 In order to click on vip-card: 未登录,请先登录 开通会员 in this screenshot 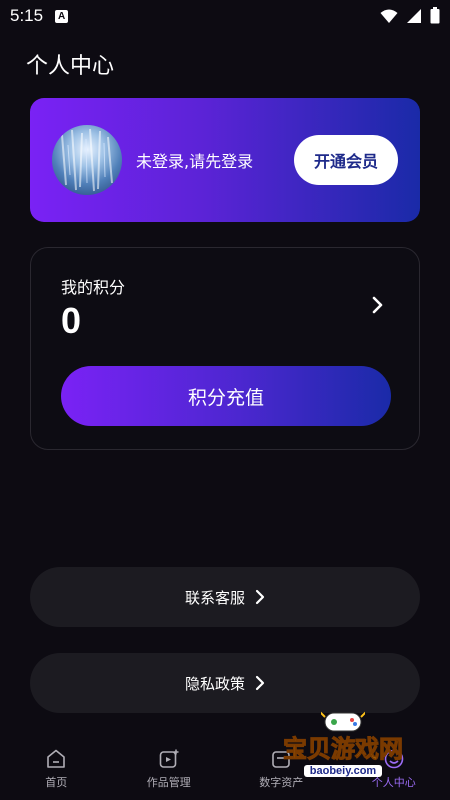, I will do `click(225, 160)`.